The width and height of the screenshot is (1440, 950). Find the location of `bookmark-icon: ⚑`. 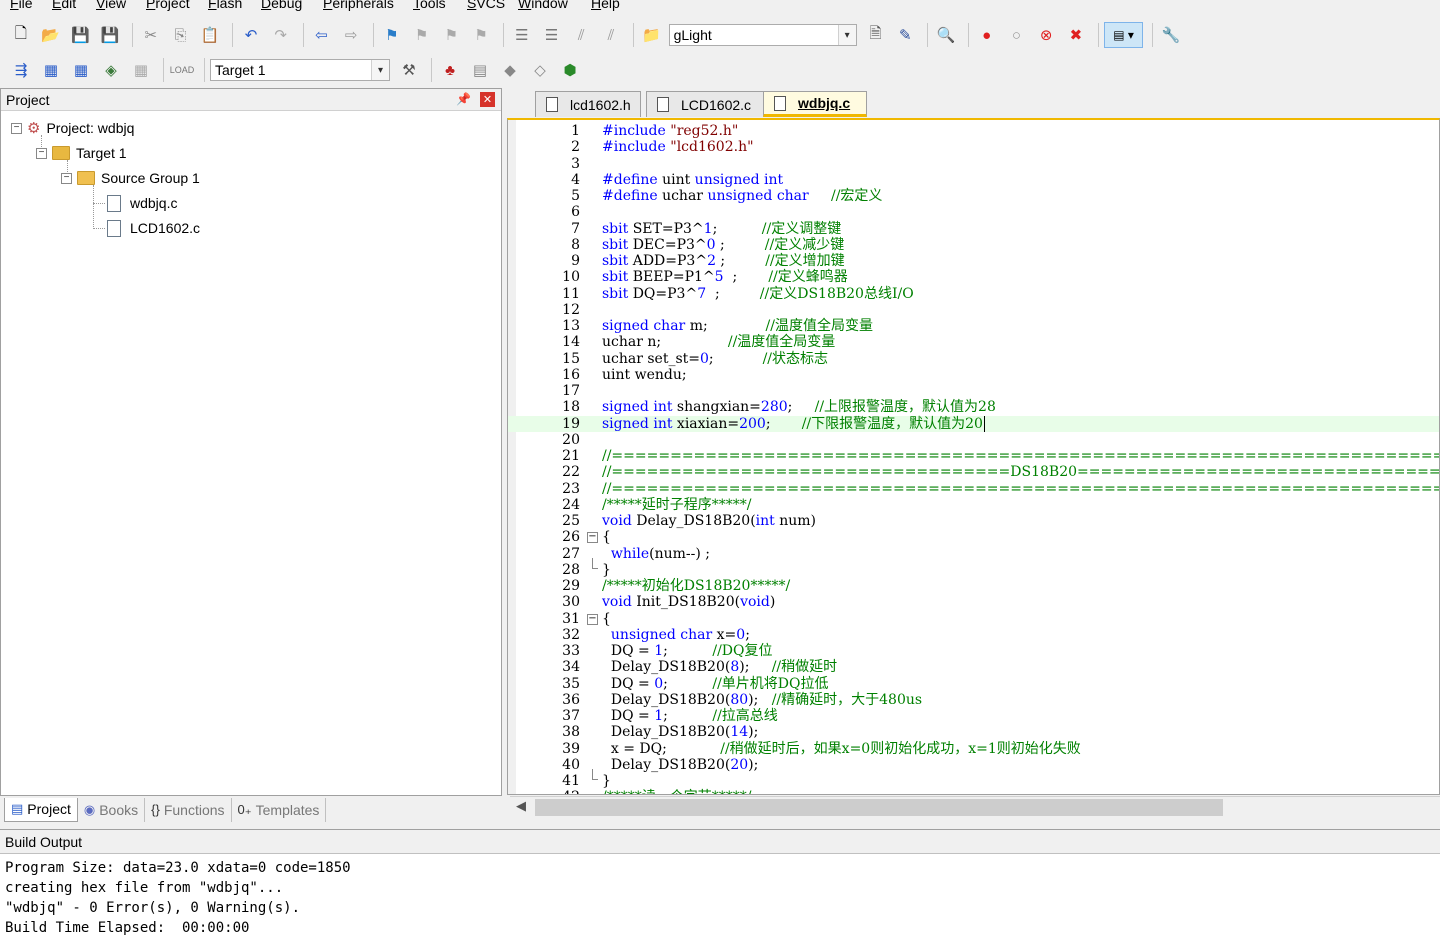

bookmark-icon: ⚑ is located at coordinates (392, 35).